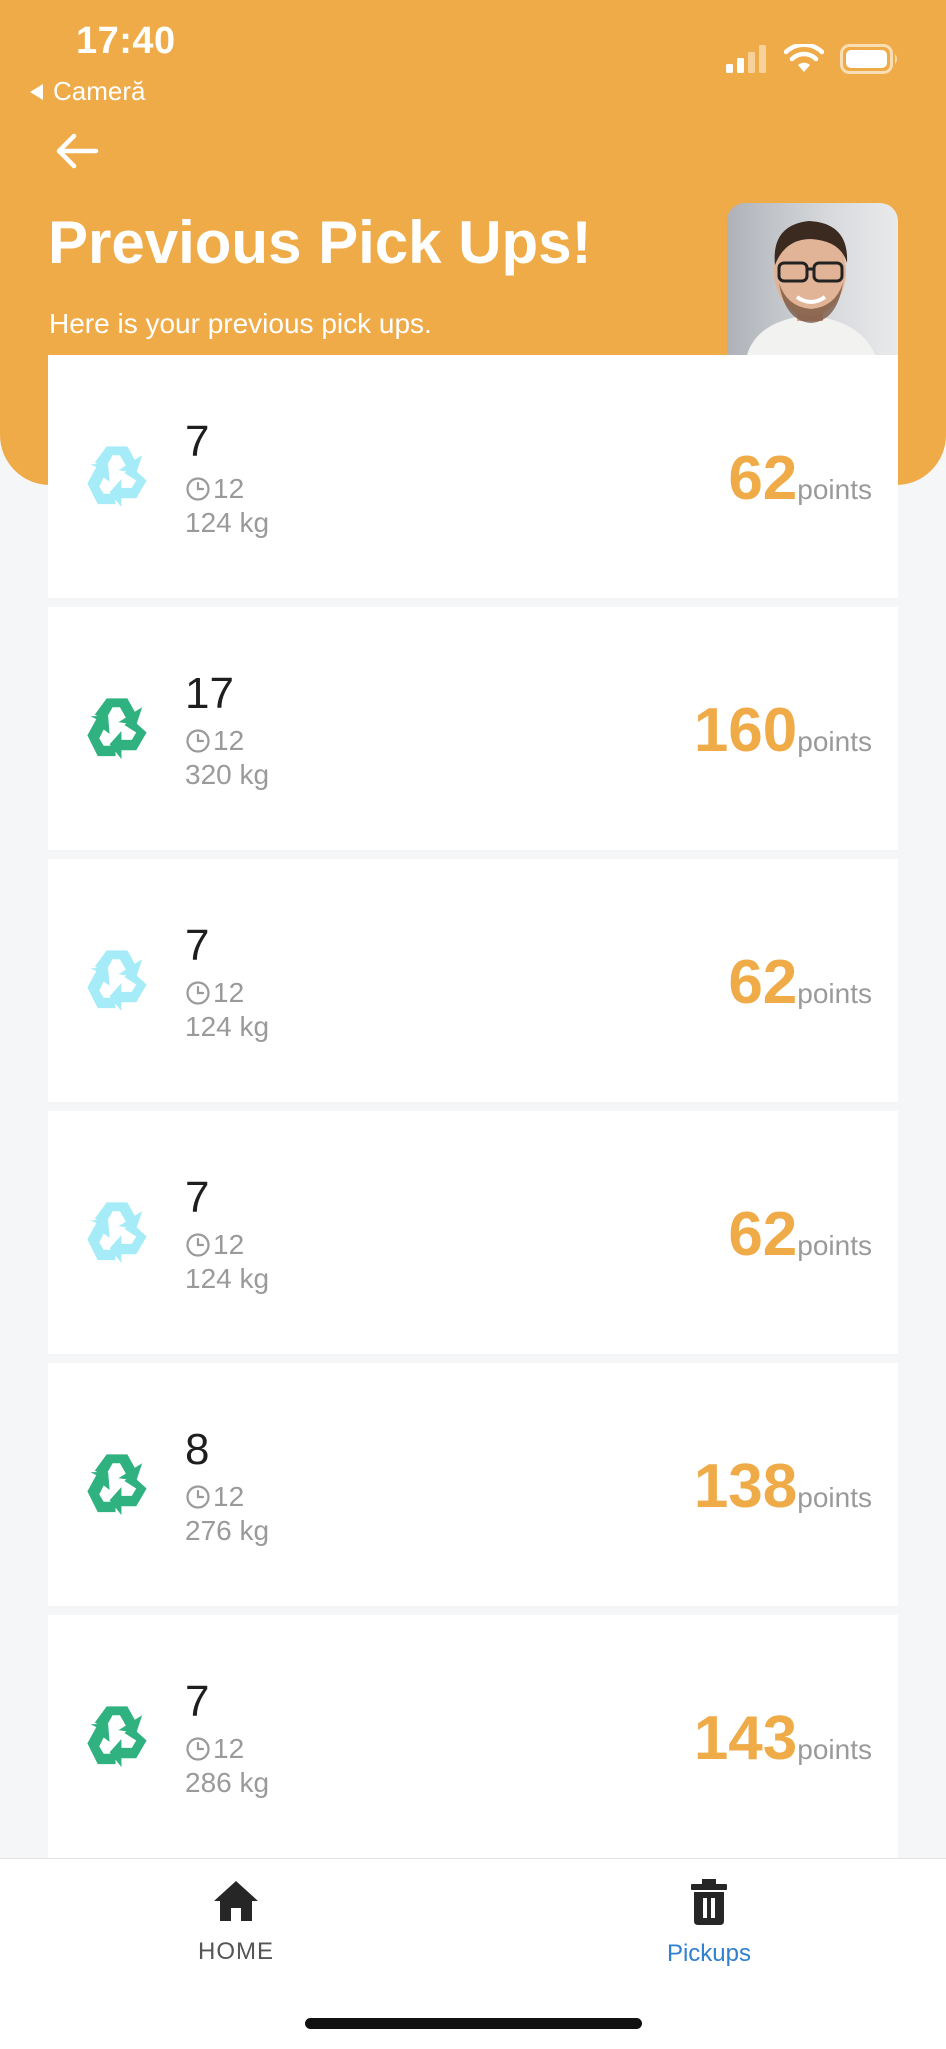  What do you see at coordinates (473, 728) in the screenshot?
I see `pickup-card: 17 12 320 kg 160 points` at bounding box center [473, 728].